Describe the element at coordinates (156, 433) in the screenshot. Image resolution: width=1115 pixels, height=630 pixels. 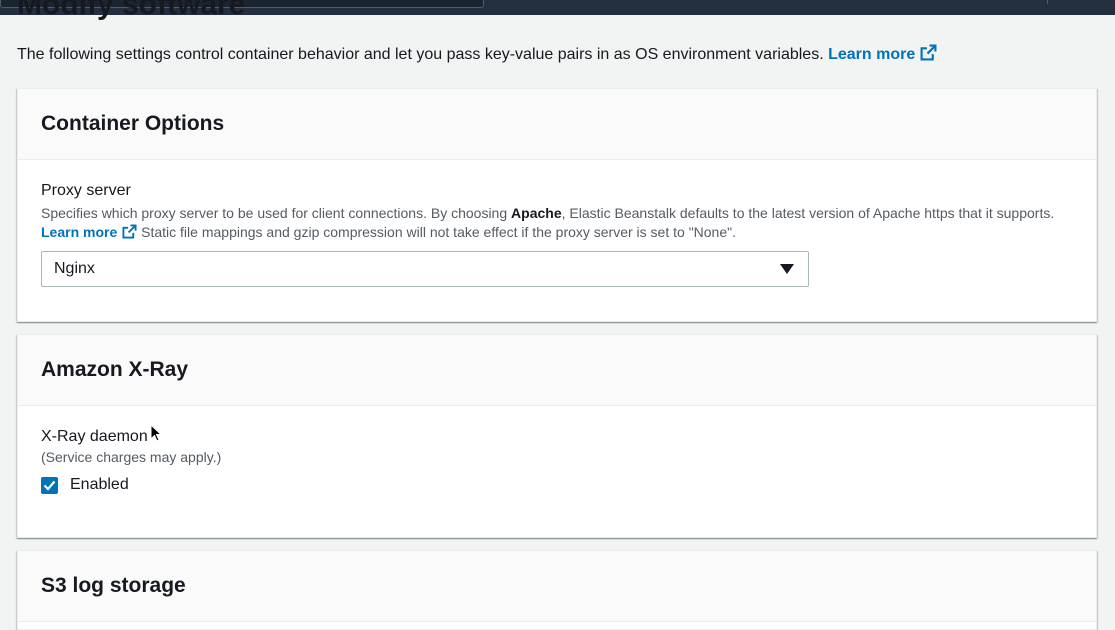
I see `mouse-pointer-icon` at that location.